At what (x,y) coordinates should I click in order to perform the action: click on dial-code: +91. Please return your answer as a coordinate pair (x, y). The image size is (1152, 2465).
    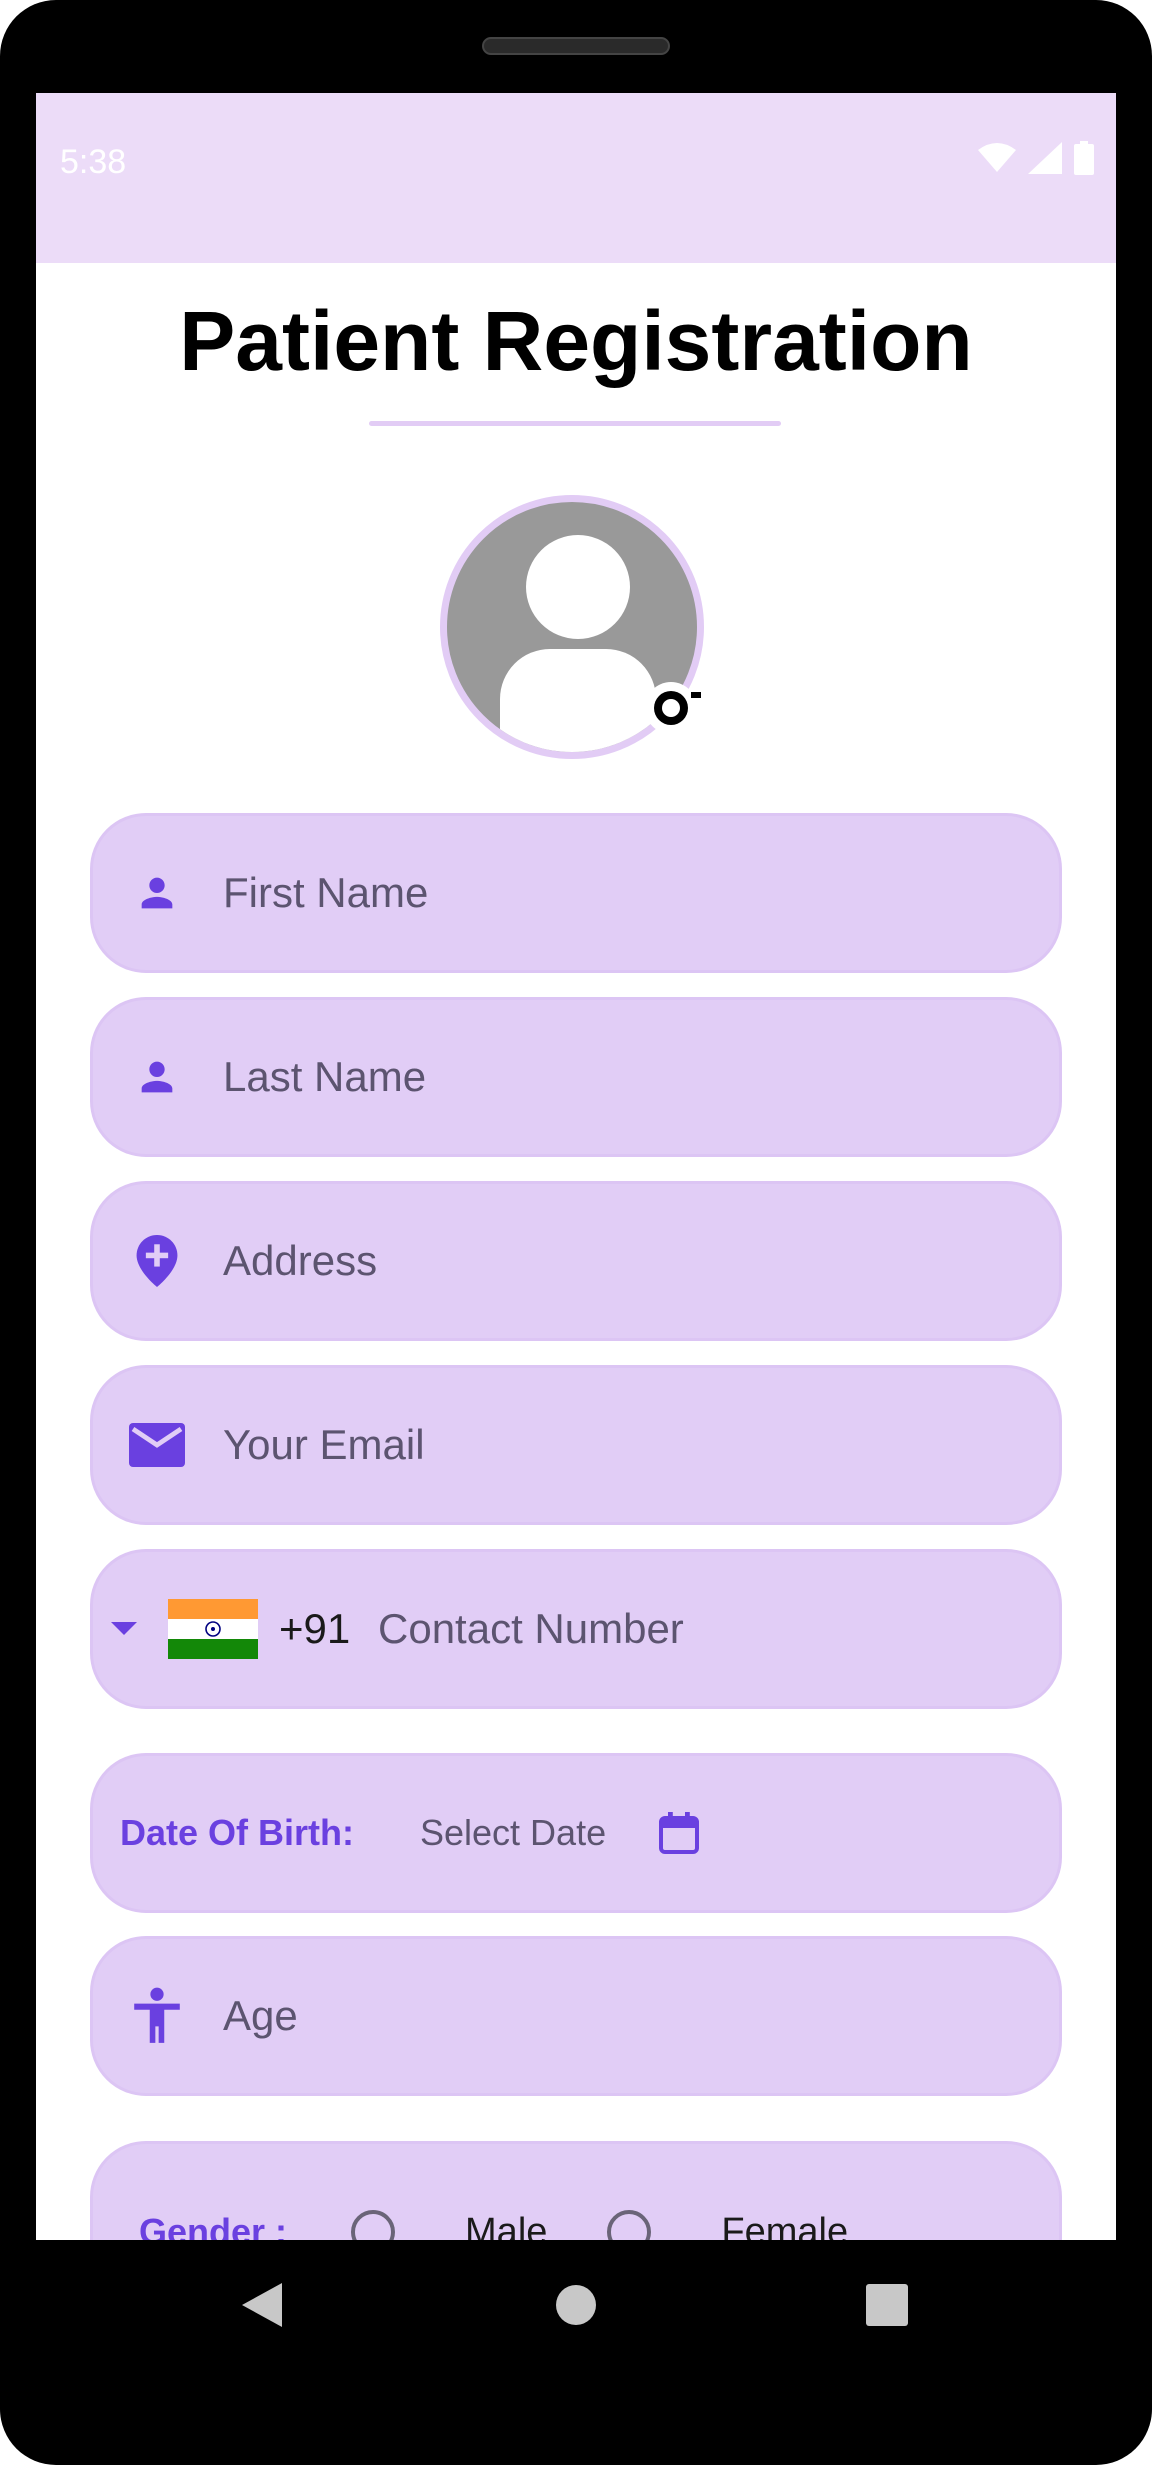
    Looking at the image, I should click on (315, 1628).